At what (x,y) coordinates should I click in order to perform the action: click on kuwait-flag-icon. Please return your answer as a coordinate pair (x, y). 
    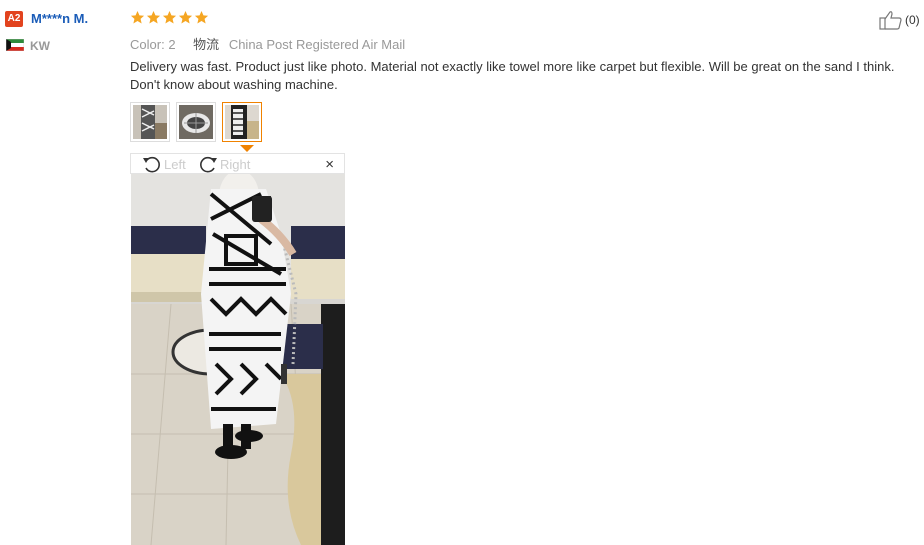
    Looking at the image, I should click on (15, 45).